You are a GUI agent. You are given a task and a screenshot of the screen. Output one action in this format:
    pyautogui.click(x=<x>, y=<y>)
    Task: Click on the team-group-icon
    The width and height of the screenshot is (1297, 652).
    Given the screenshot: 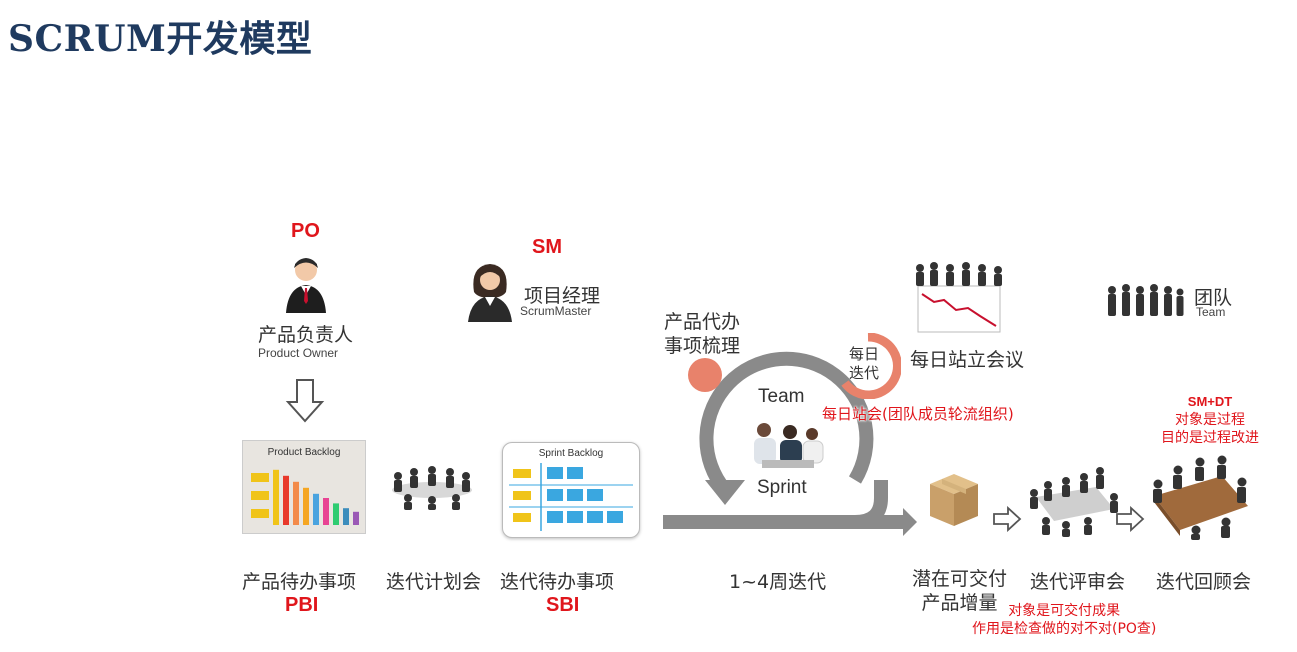 What is the action you would take?
    pyautogui.click(x=1144, y=302)
    